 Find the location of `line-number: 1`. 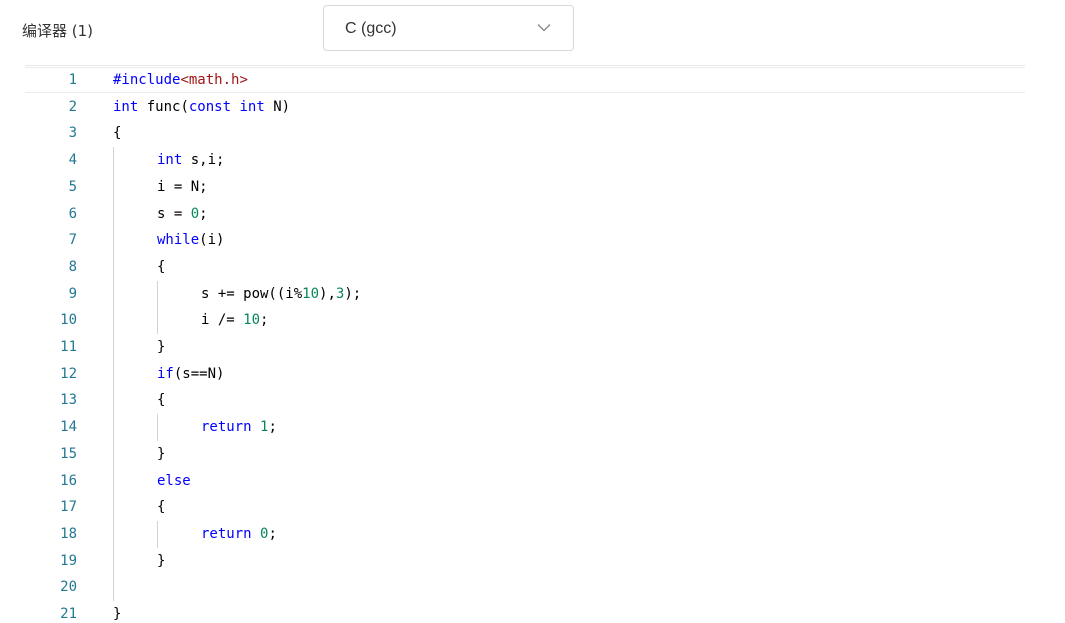

line-number: 1 is located at coordinates (72, 80).